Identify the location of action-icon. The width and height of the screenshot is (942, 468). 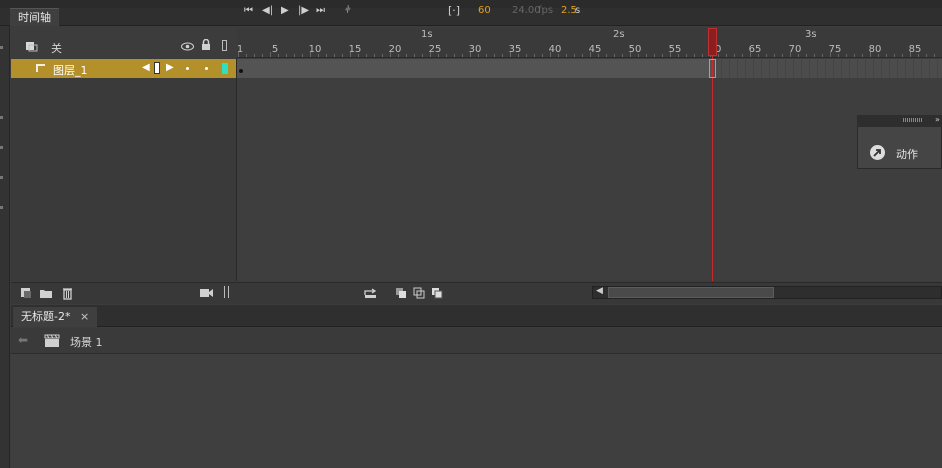
(877, 152).